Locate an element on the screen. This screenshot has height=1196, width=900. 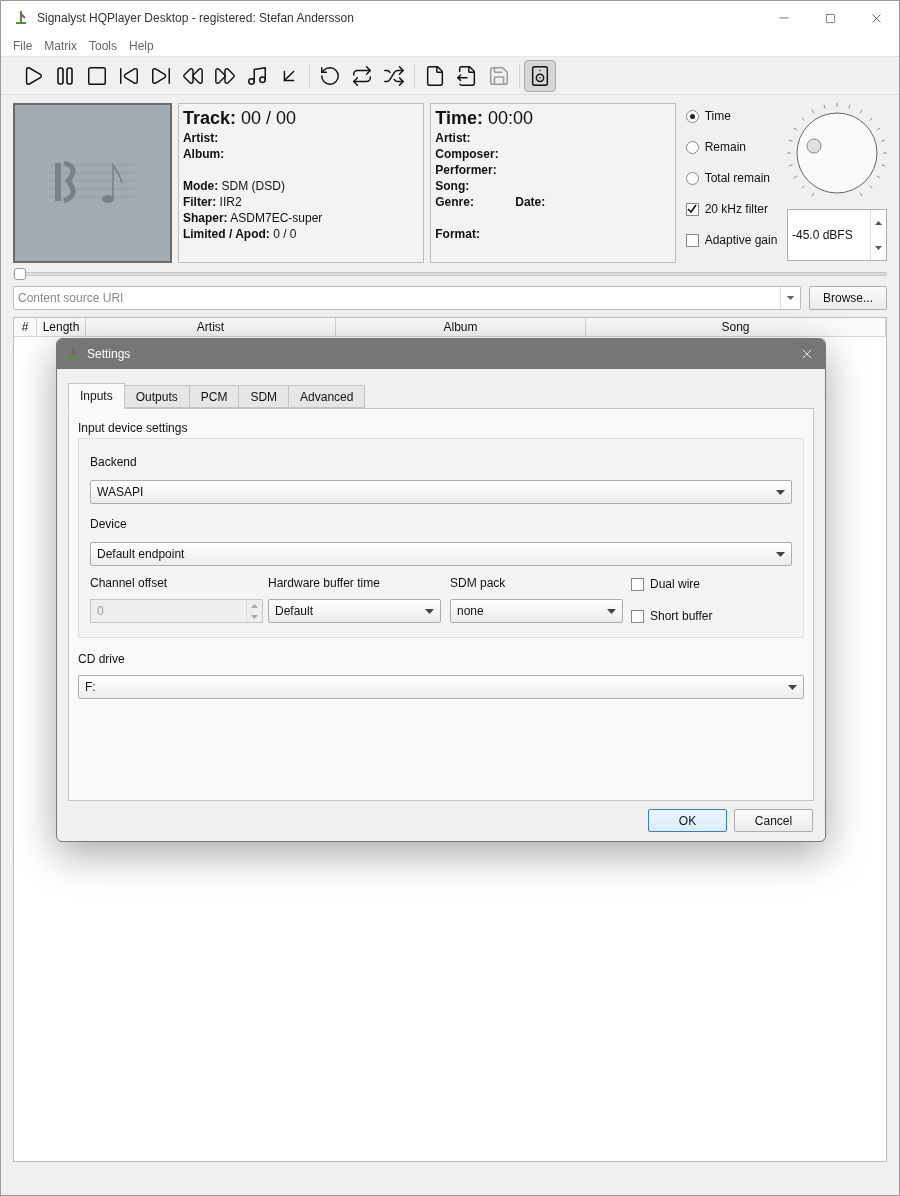
cd-drive-dropdown: F: is located at coordinates (441, 687).